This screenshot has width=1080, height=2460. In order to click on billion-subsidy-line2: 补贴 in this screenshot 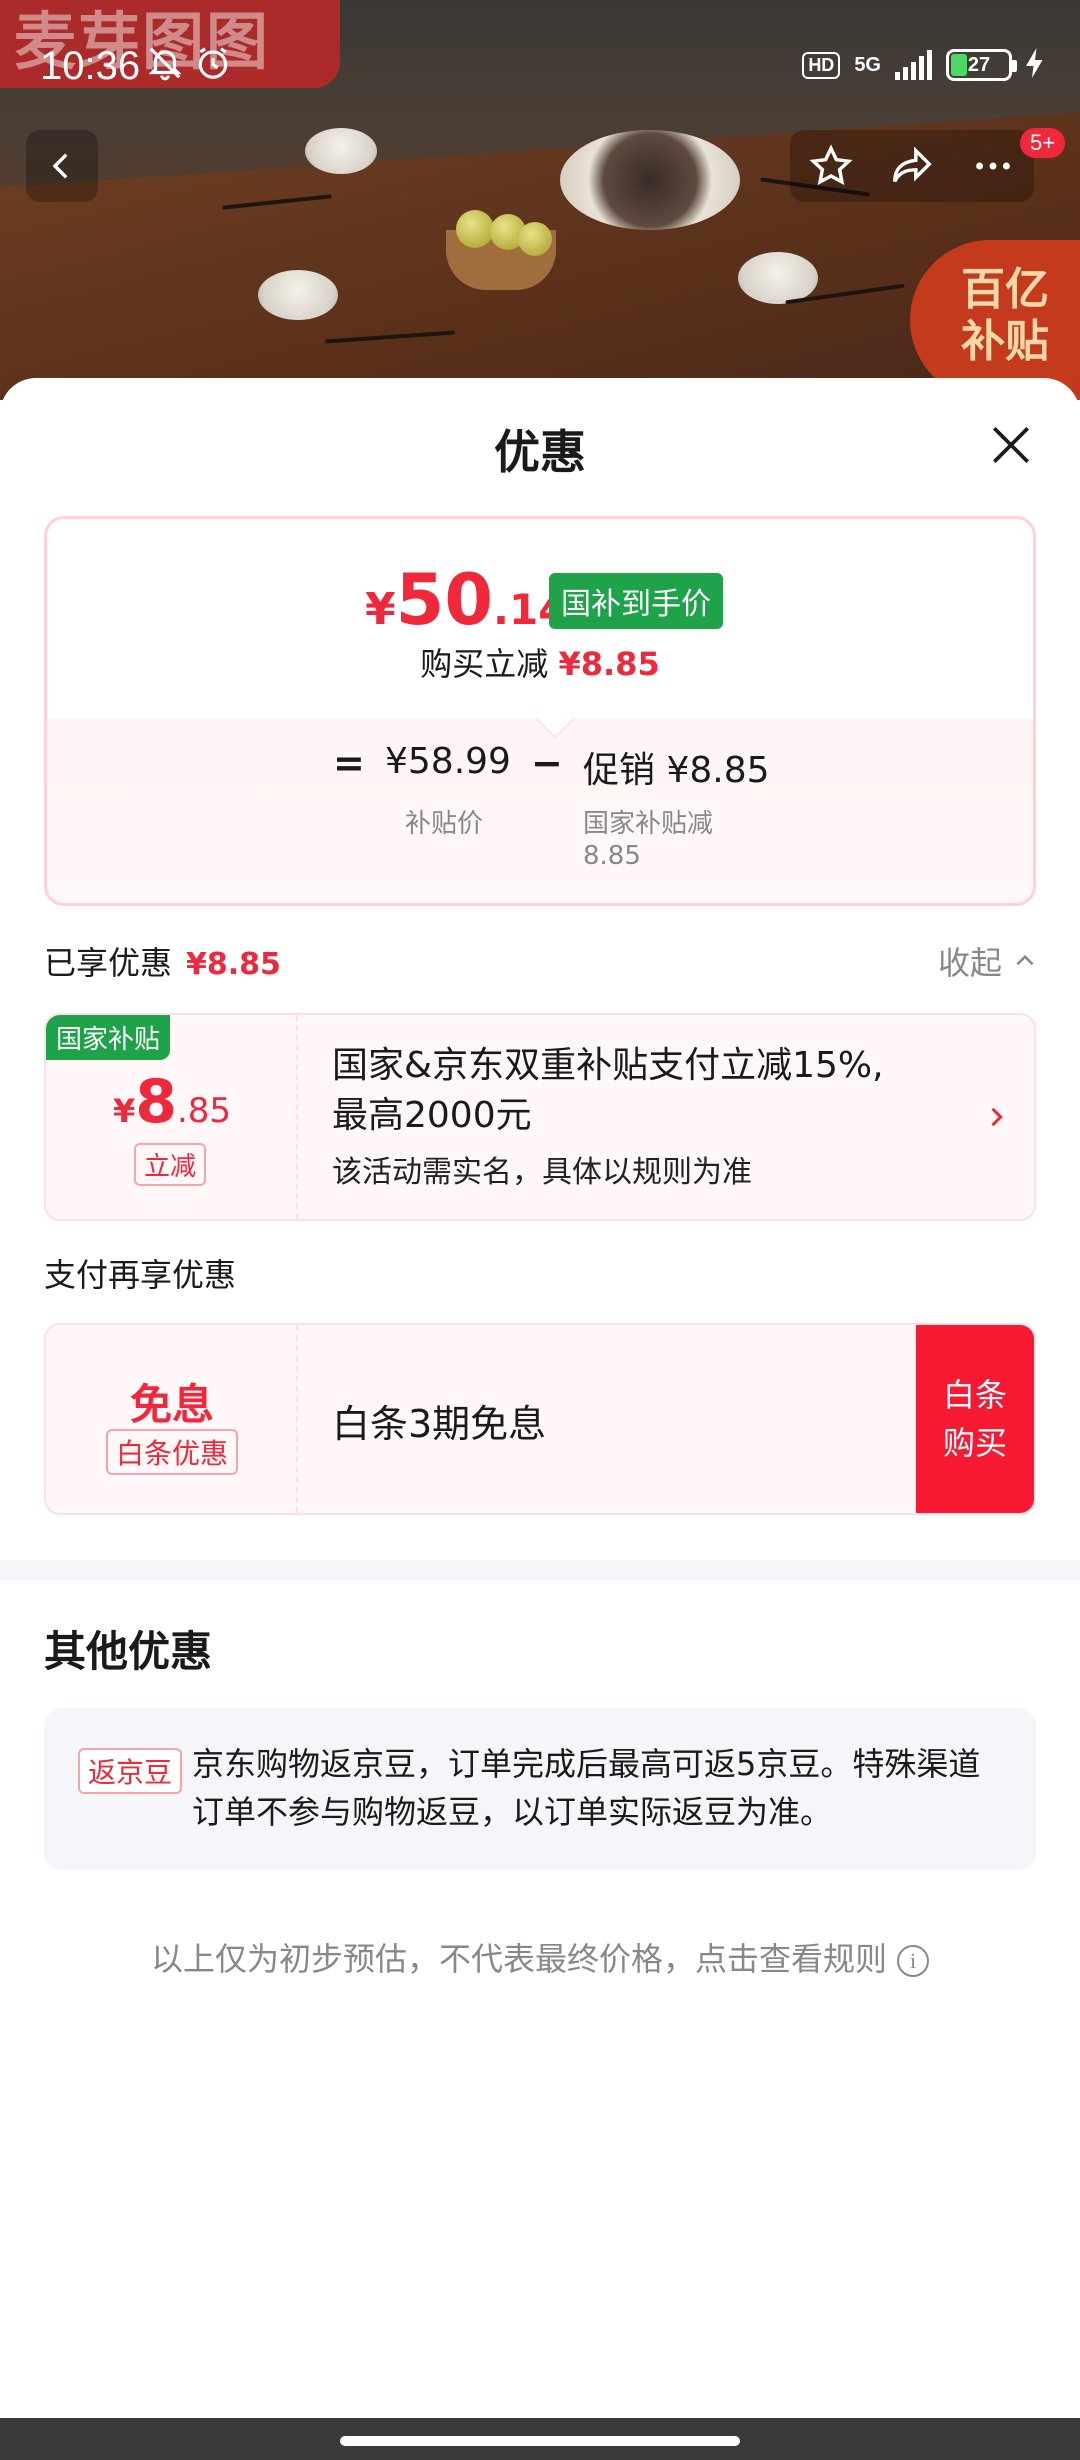, I will do `click(1005, 341)`.